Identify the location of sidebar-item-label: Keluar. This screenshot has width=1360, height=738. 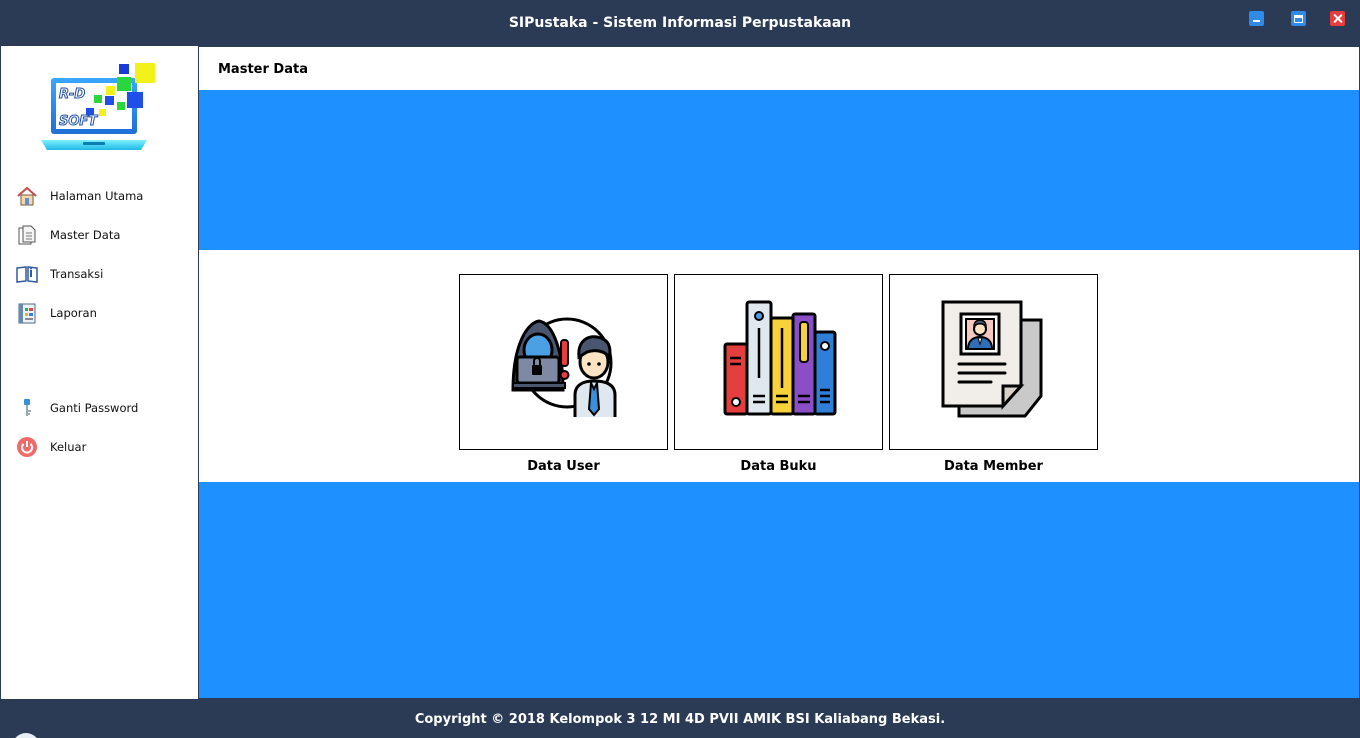
(68, 447).